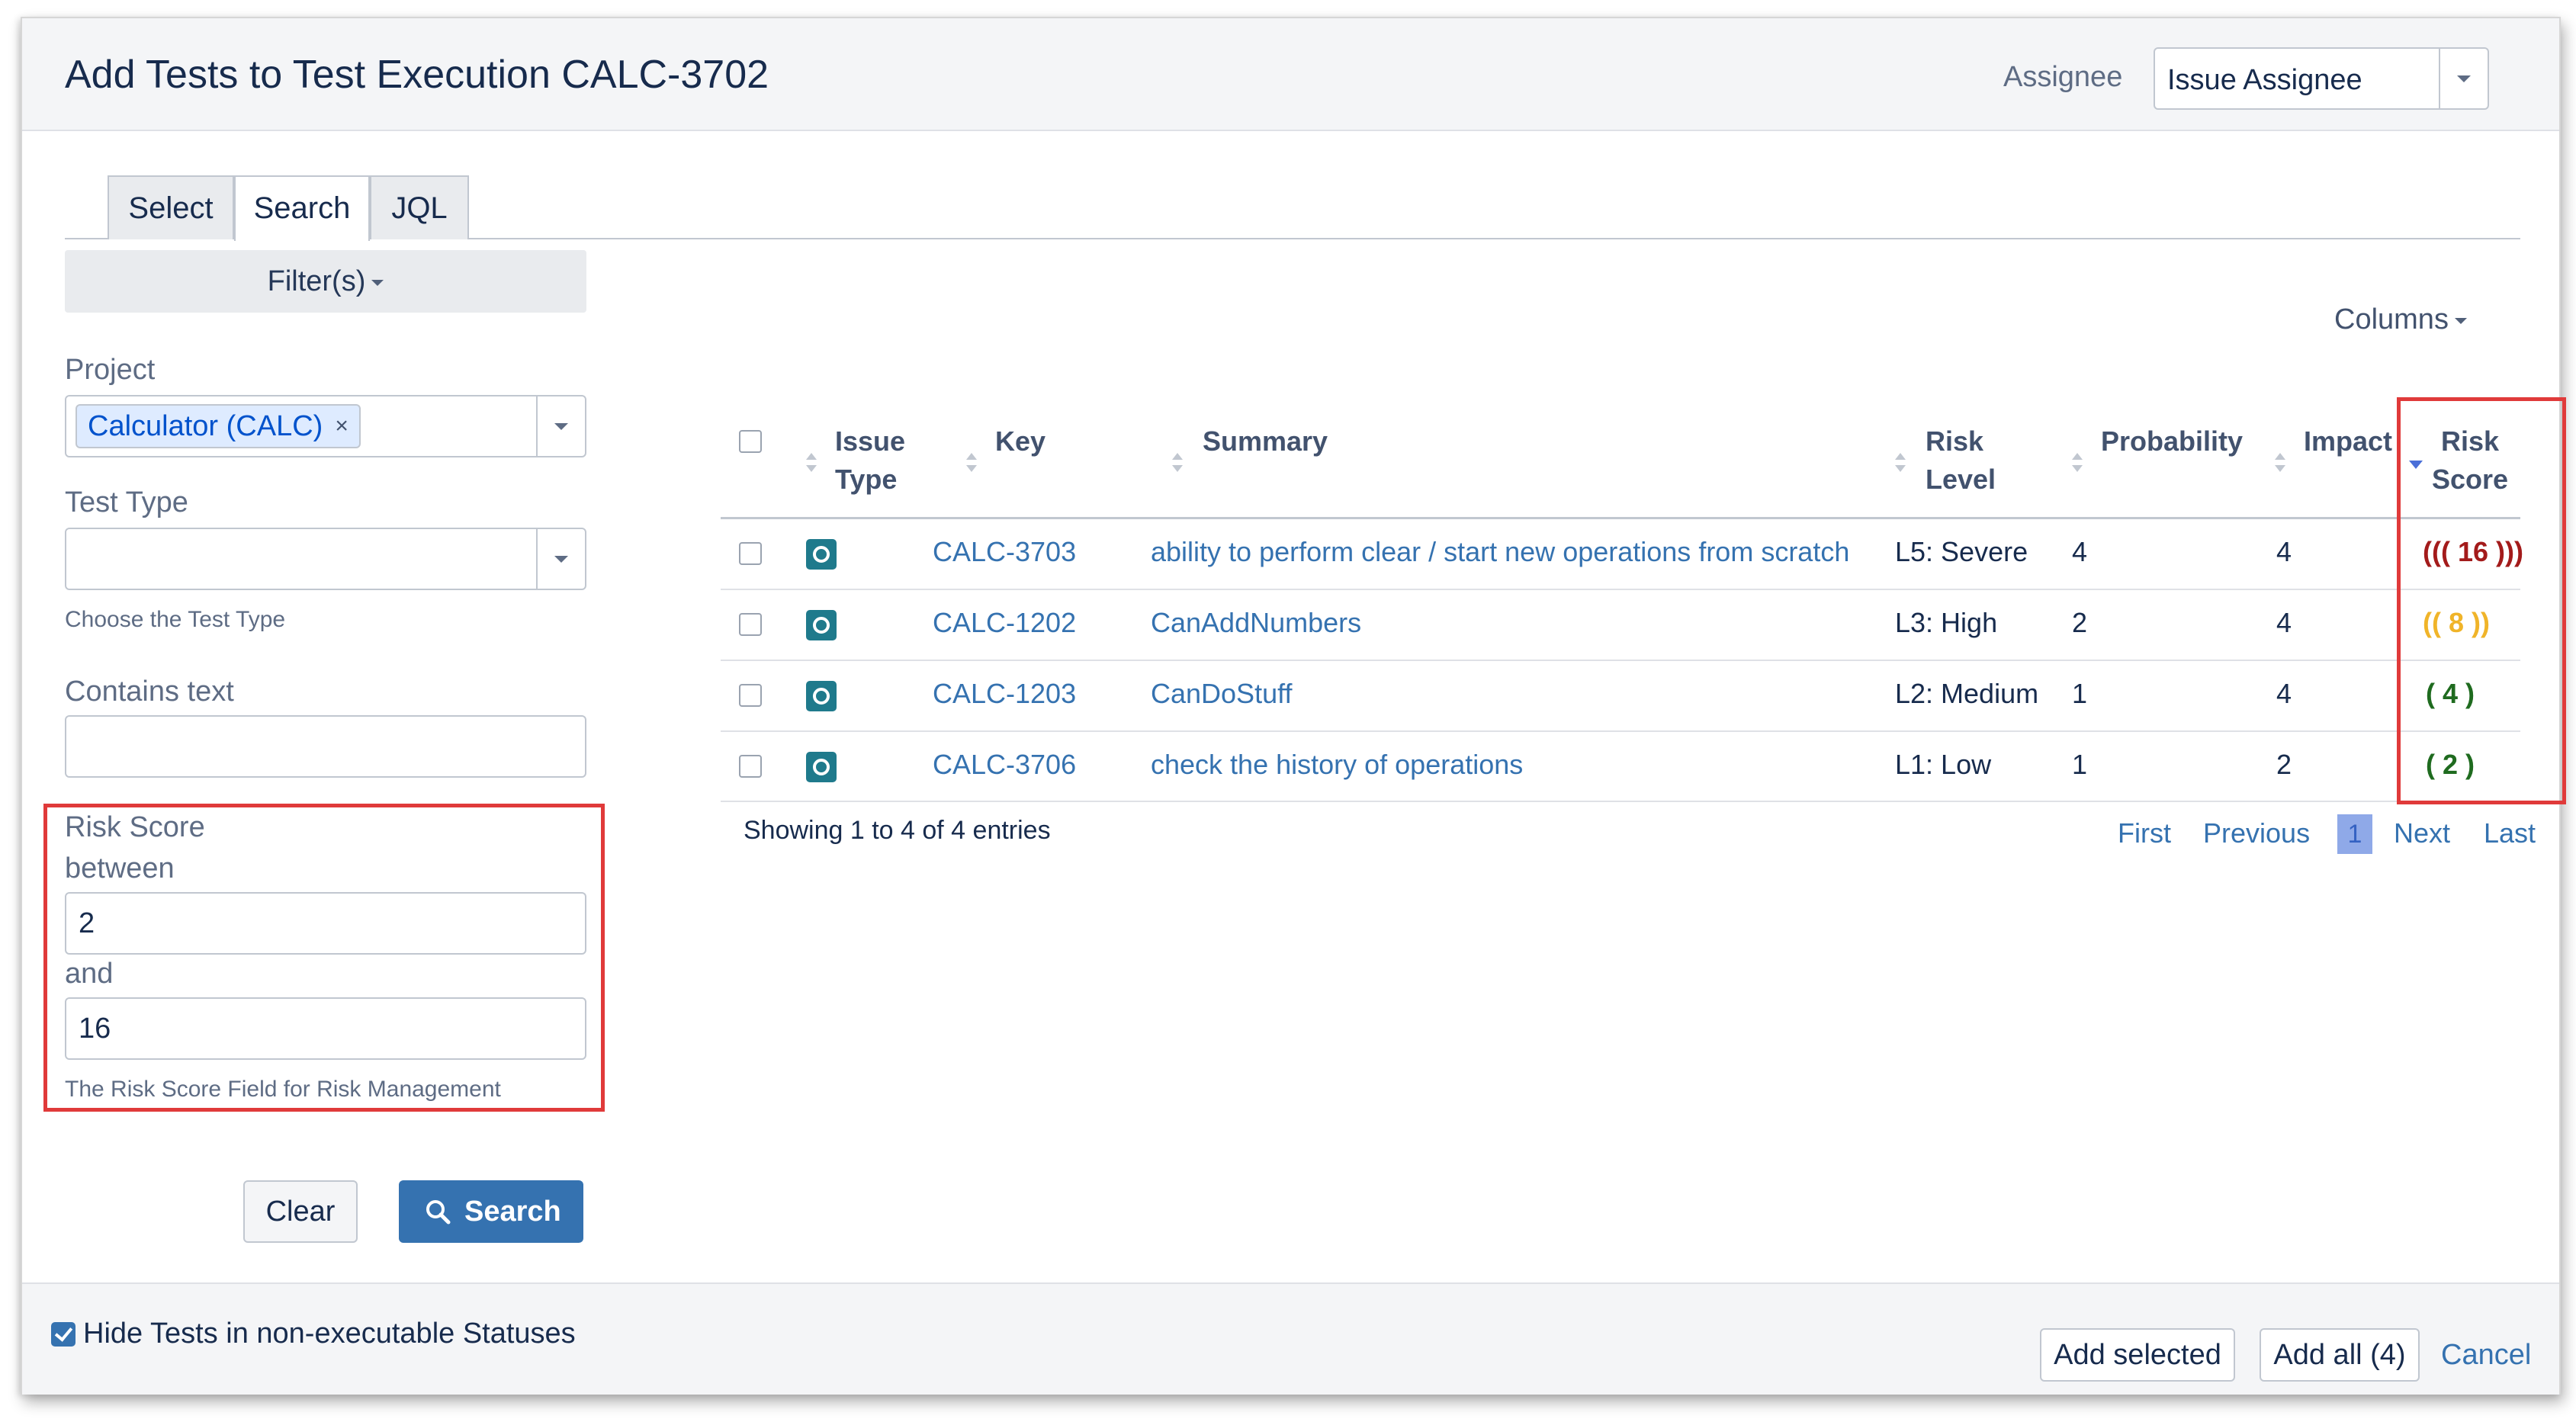 This screenshot has height=1422, width=2576. What do you see at coordinates (419, 207) in the screenshot?
I see `tab-jql: JQL` at bounding box center [419, 207].